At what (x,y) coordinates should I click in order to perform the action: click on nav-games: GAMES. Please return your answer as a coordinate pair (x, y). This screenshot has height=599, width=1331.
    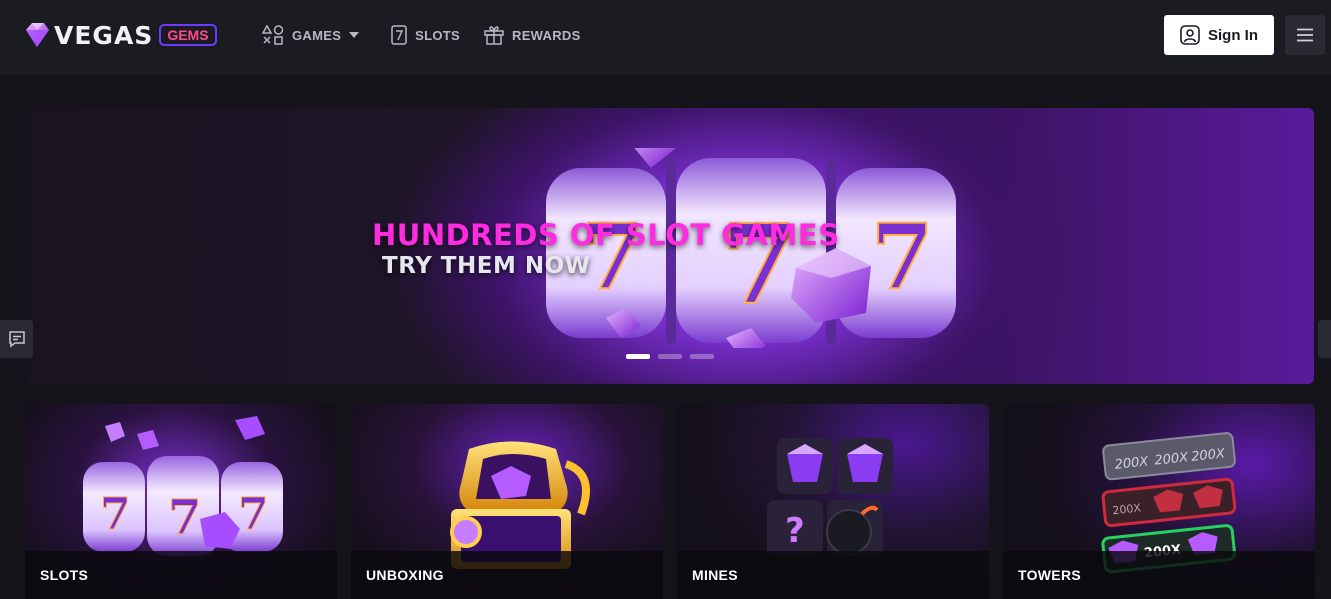
    Looking at the image, I should click on (314, 35).